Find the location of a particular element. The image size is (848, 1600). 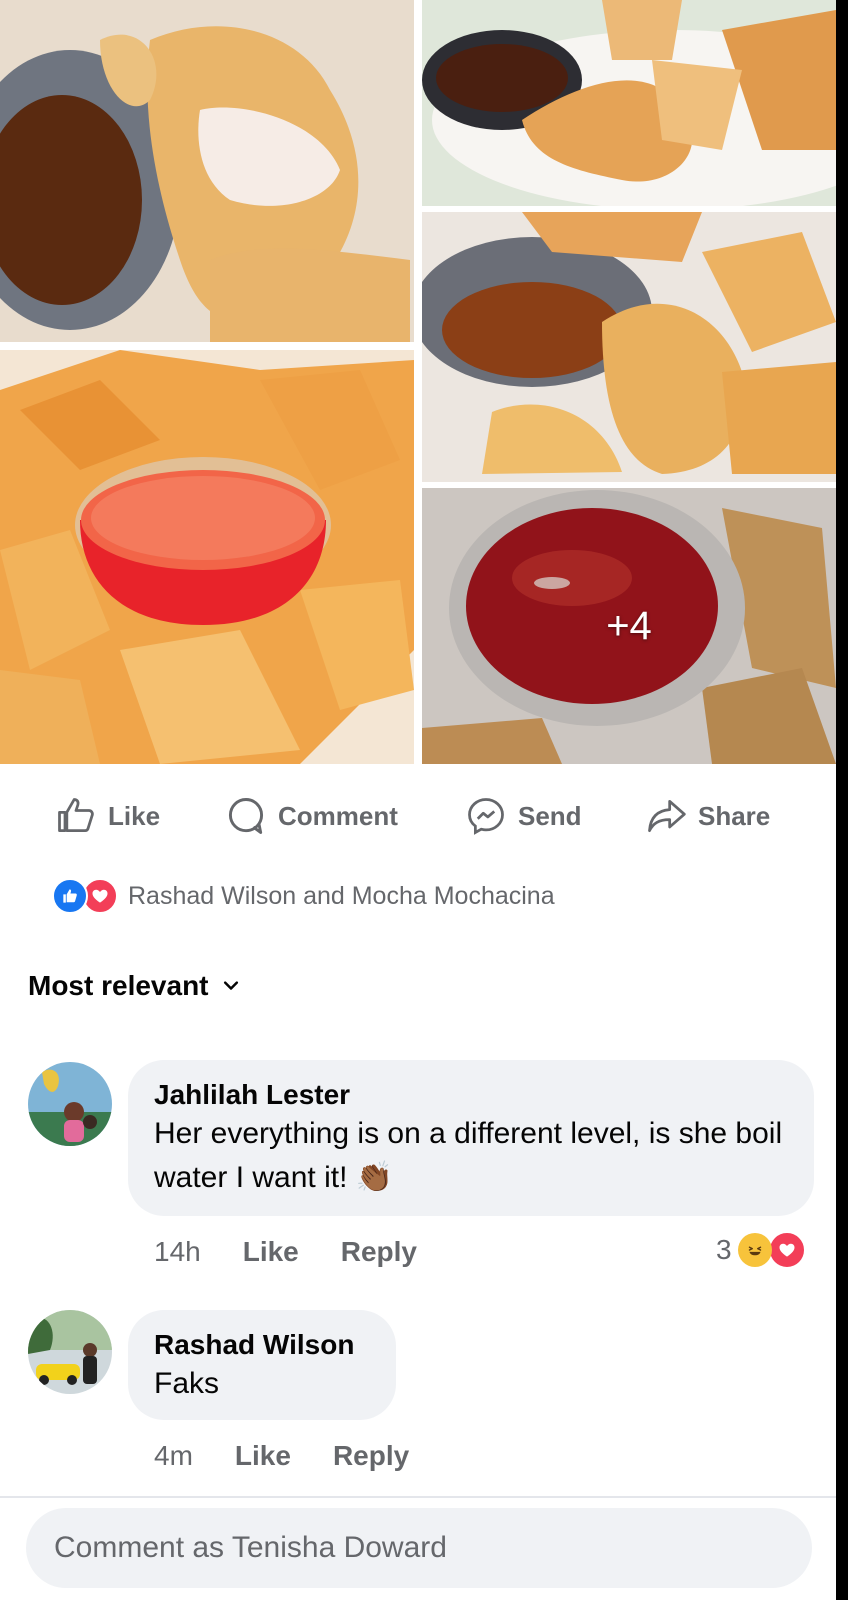

wonton-bowl-image is located at coordinates (629, 347).